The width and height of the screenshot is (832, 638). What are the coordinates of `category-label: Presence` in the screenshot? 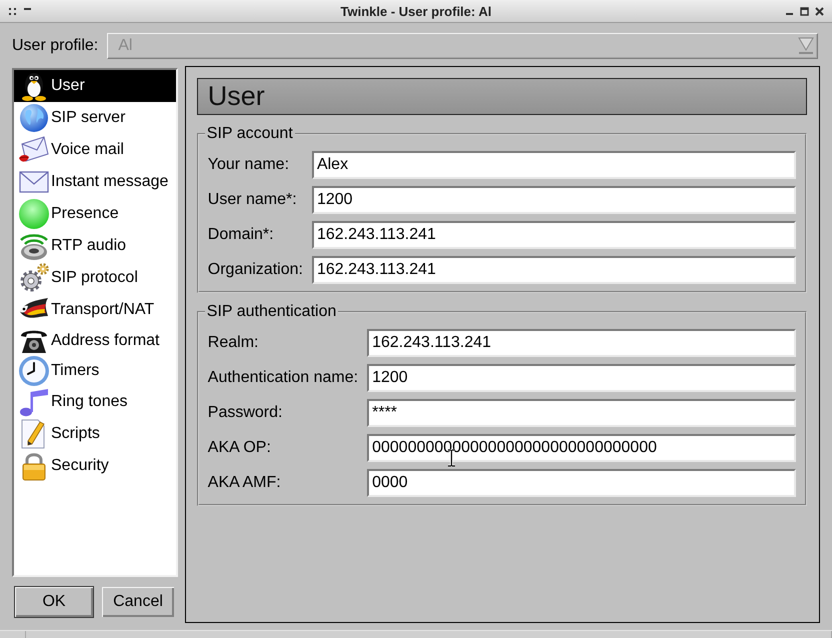 It's located at (85, 214).